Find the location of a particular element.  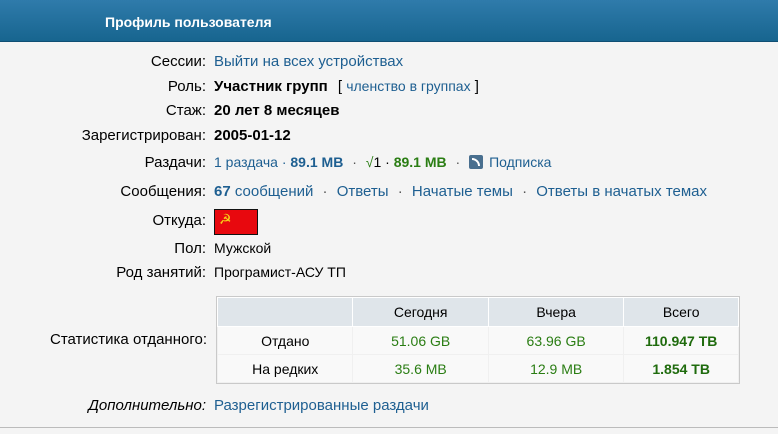

stats-yesterday: 63.96 GB is located at coordinates (556, 340).